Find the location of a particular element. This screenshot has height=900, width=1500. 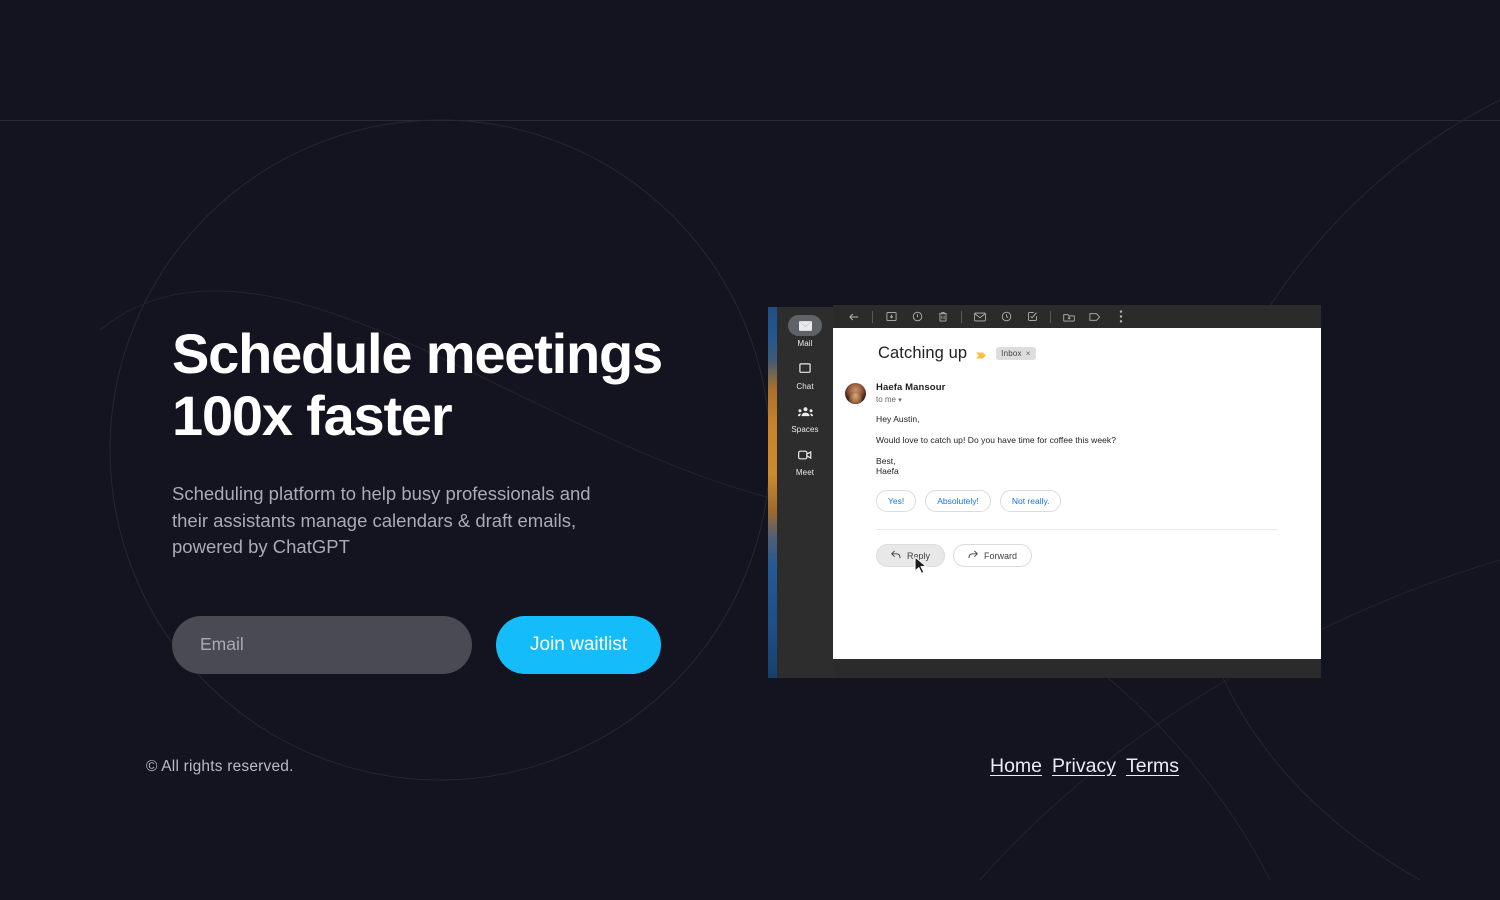

label-chip-text: Inbox is located at coordinates (1011, 353).